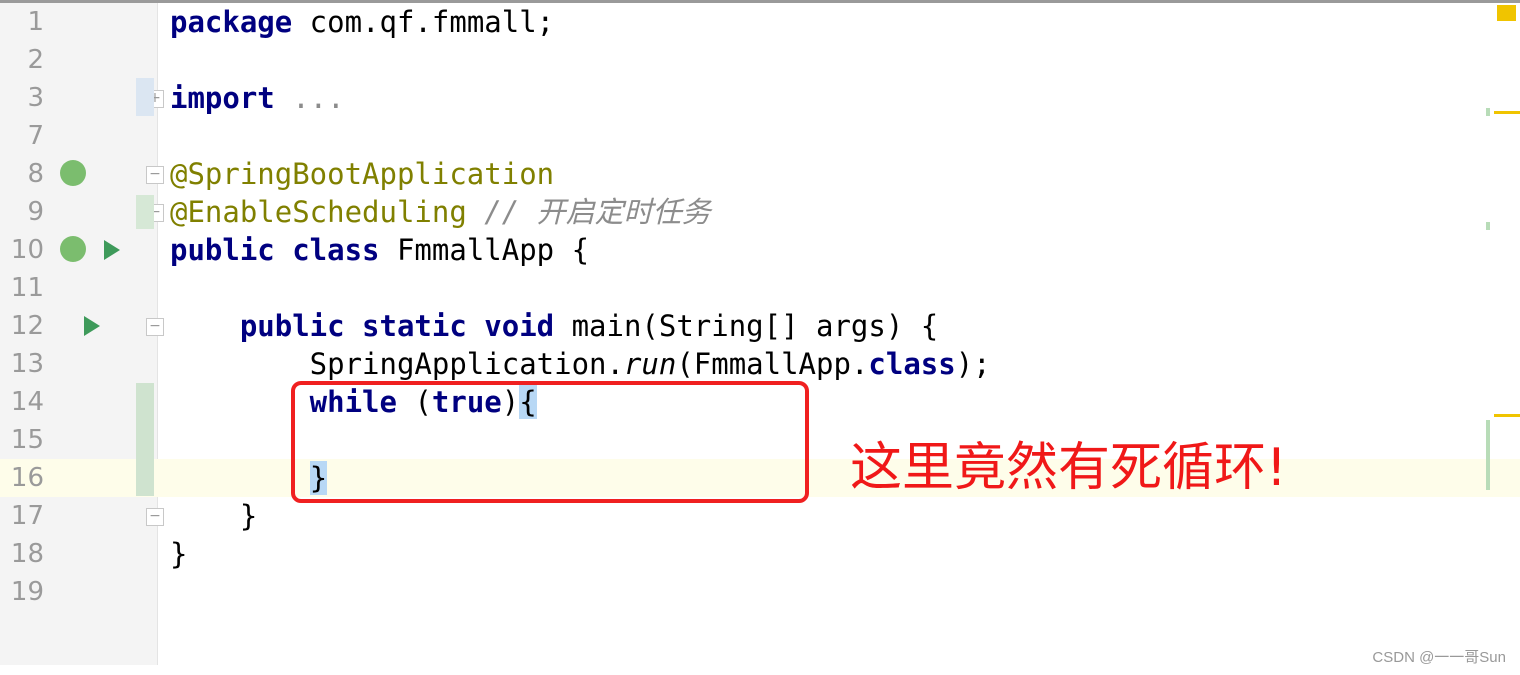 The height and width of the screenshot is (675, 1520). What do you see at coordinates (1068, 468) in the screenshot?
I see `annotation-text: 这里竟然有死循环!` at bounding box center [1068, 468].